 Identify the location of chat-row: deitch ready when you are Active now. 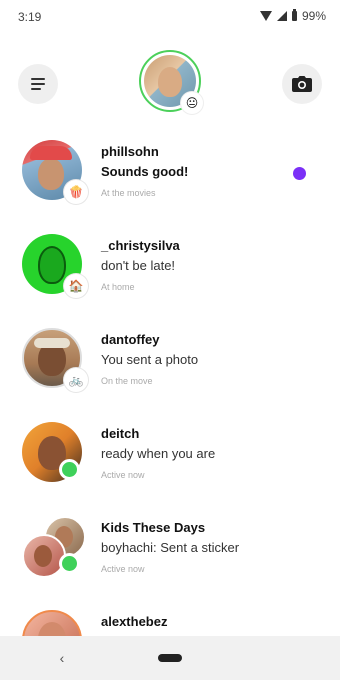
(170, 459).